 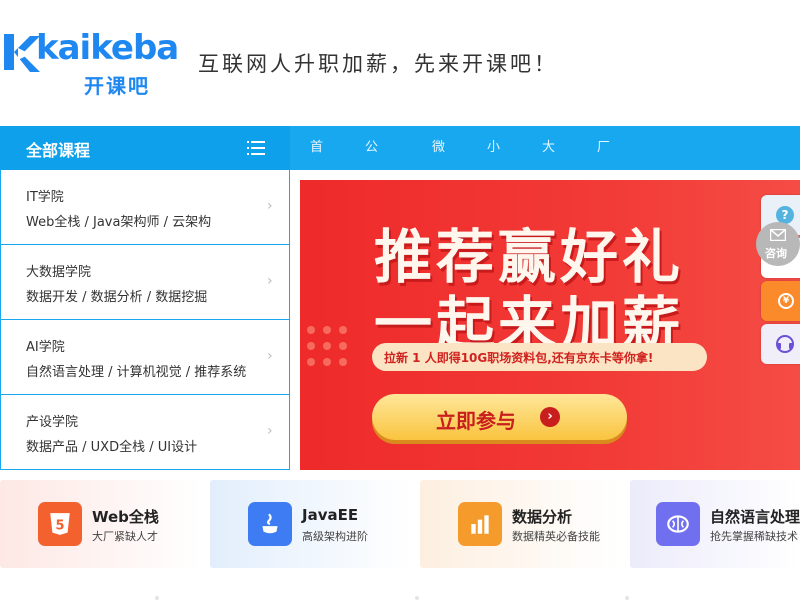 What do you see at coordinates (678, 524) in the screenshot?
I see `brain-icon` at bounding box center [678, 524].